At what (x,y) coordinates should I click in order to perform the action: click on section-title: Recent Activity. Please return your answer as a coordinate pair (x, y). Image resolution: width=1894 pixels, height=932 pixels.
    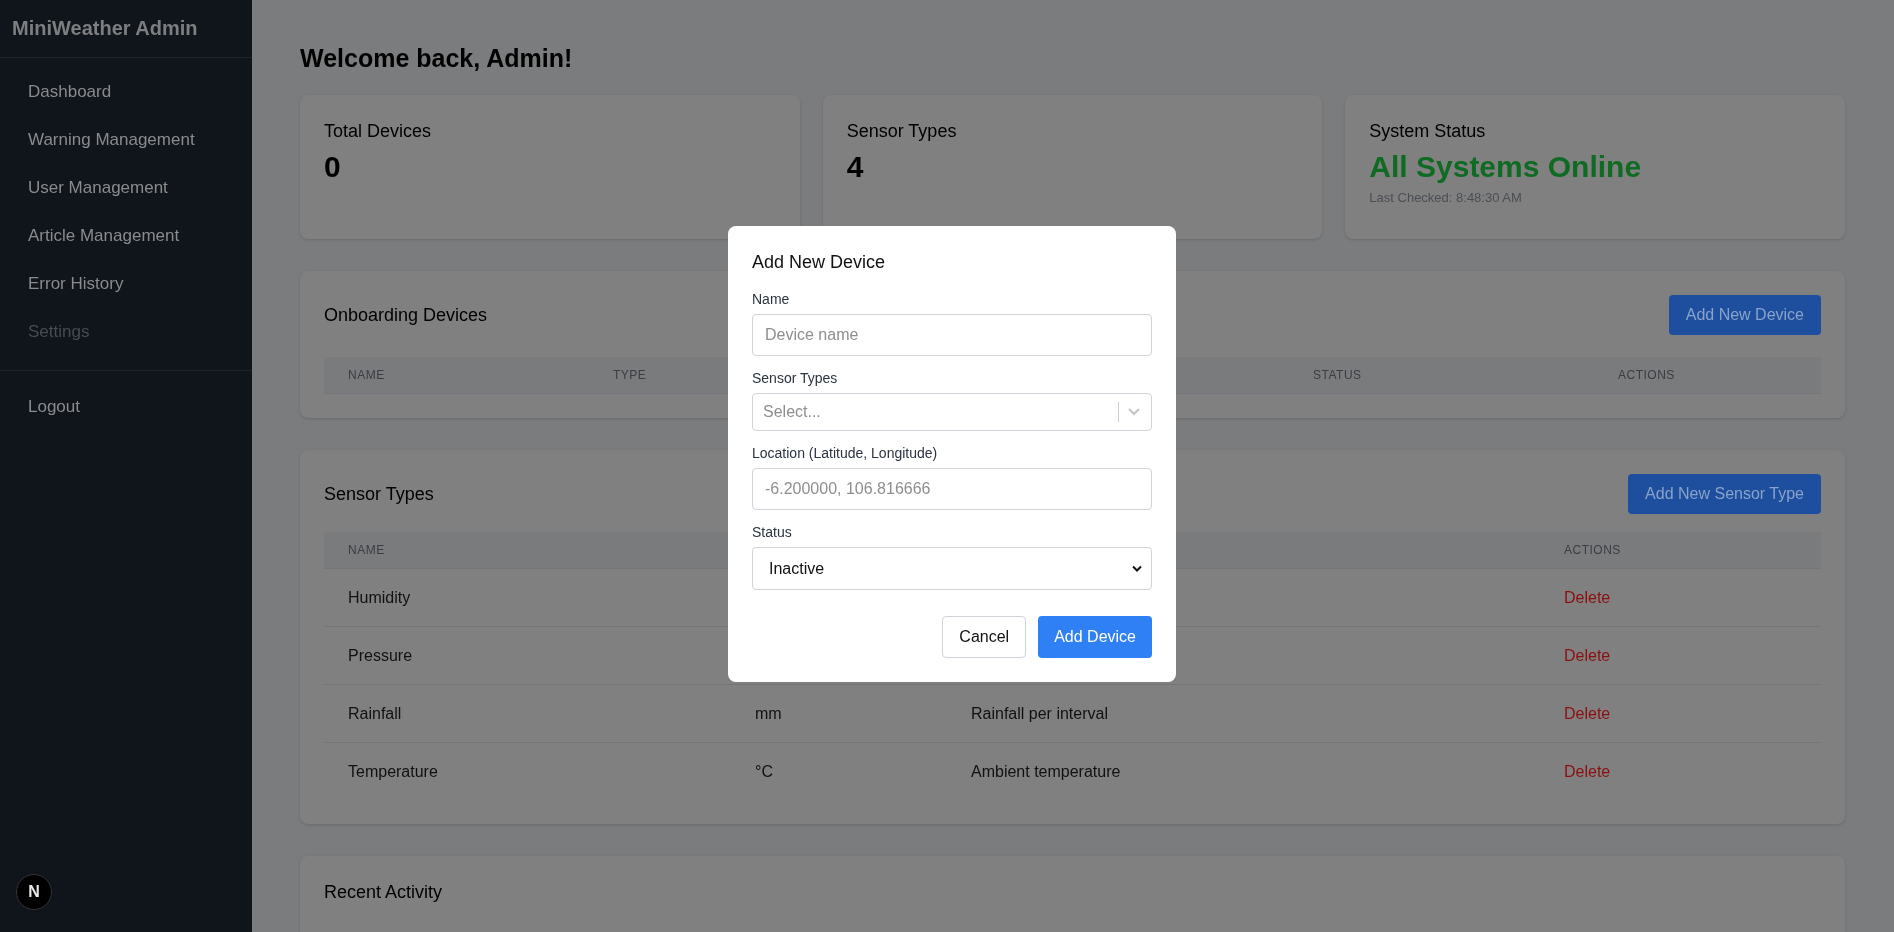
    Looking at the image, I should click on (384, 892).